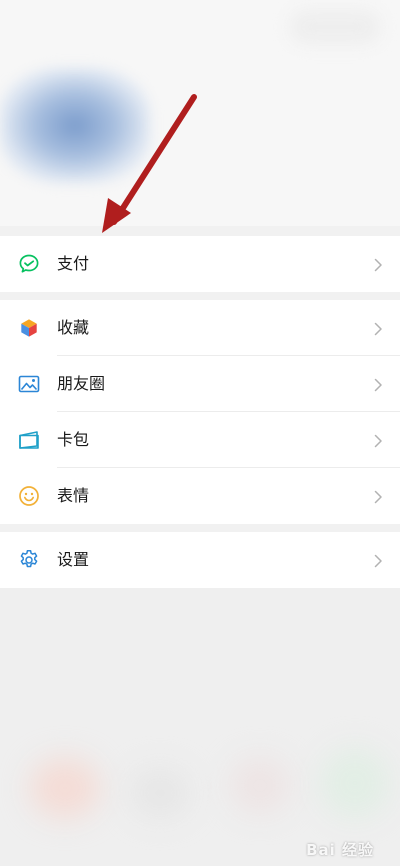  I want to click on sticker-smile-icon, so click(29, 496).